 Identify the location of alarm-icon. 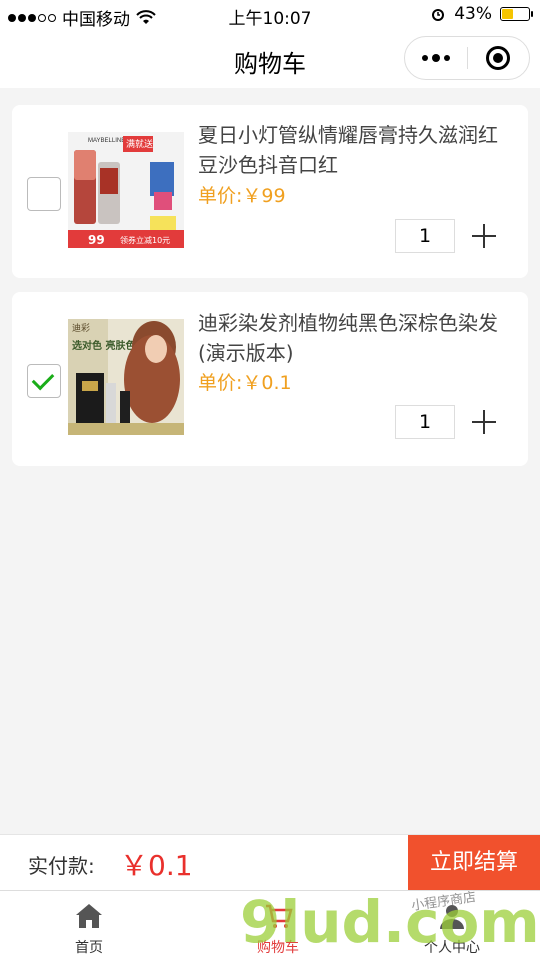
(438, 15).